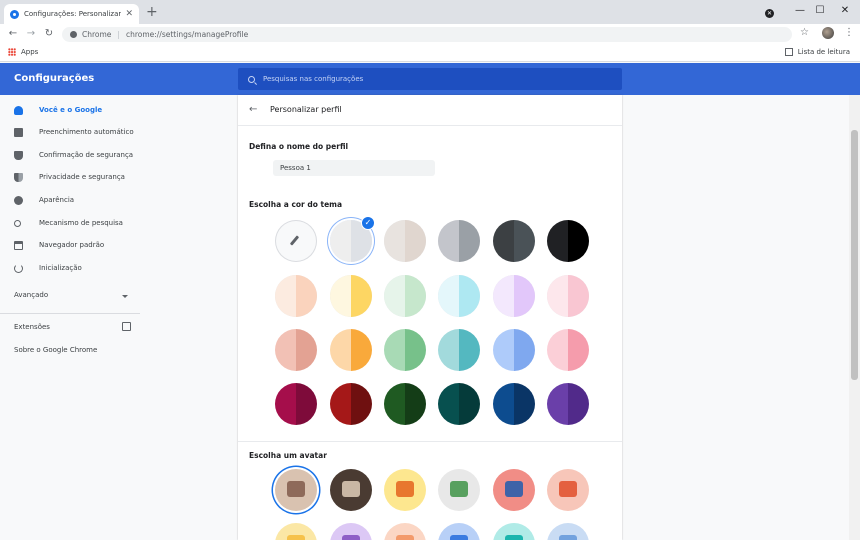 Image resolution: width=860 pixels, height=540 pixels. I want to click on new-tab-button: +, so click(152, 12).